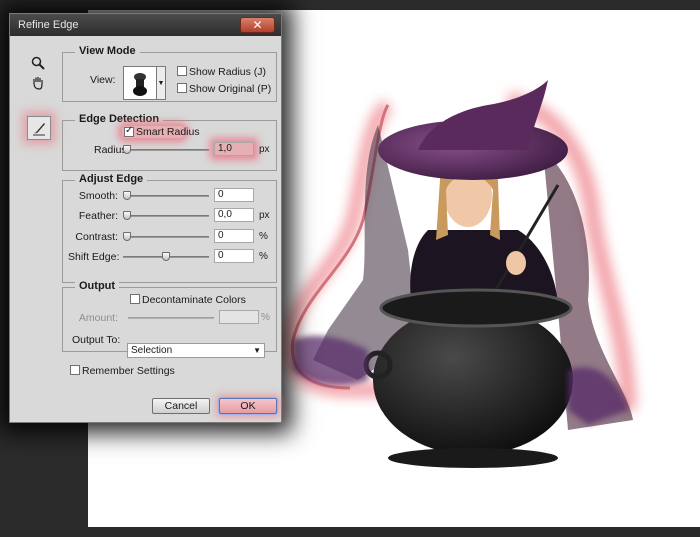 This screenshot has height=537, width=700. I want to click on smart-radius-checkbox, so click(129, 131).